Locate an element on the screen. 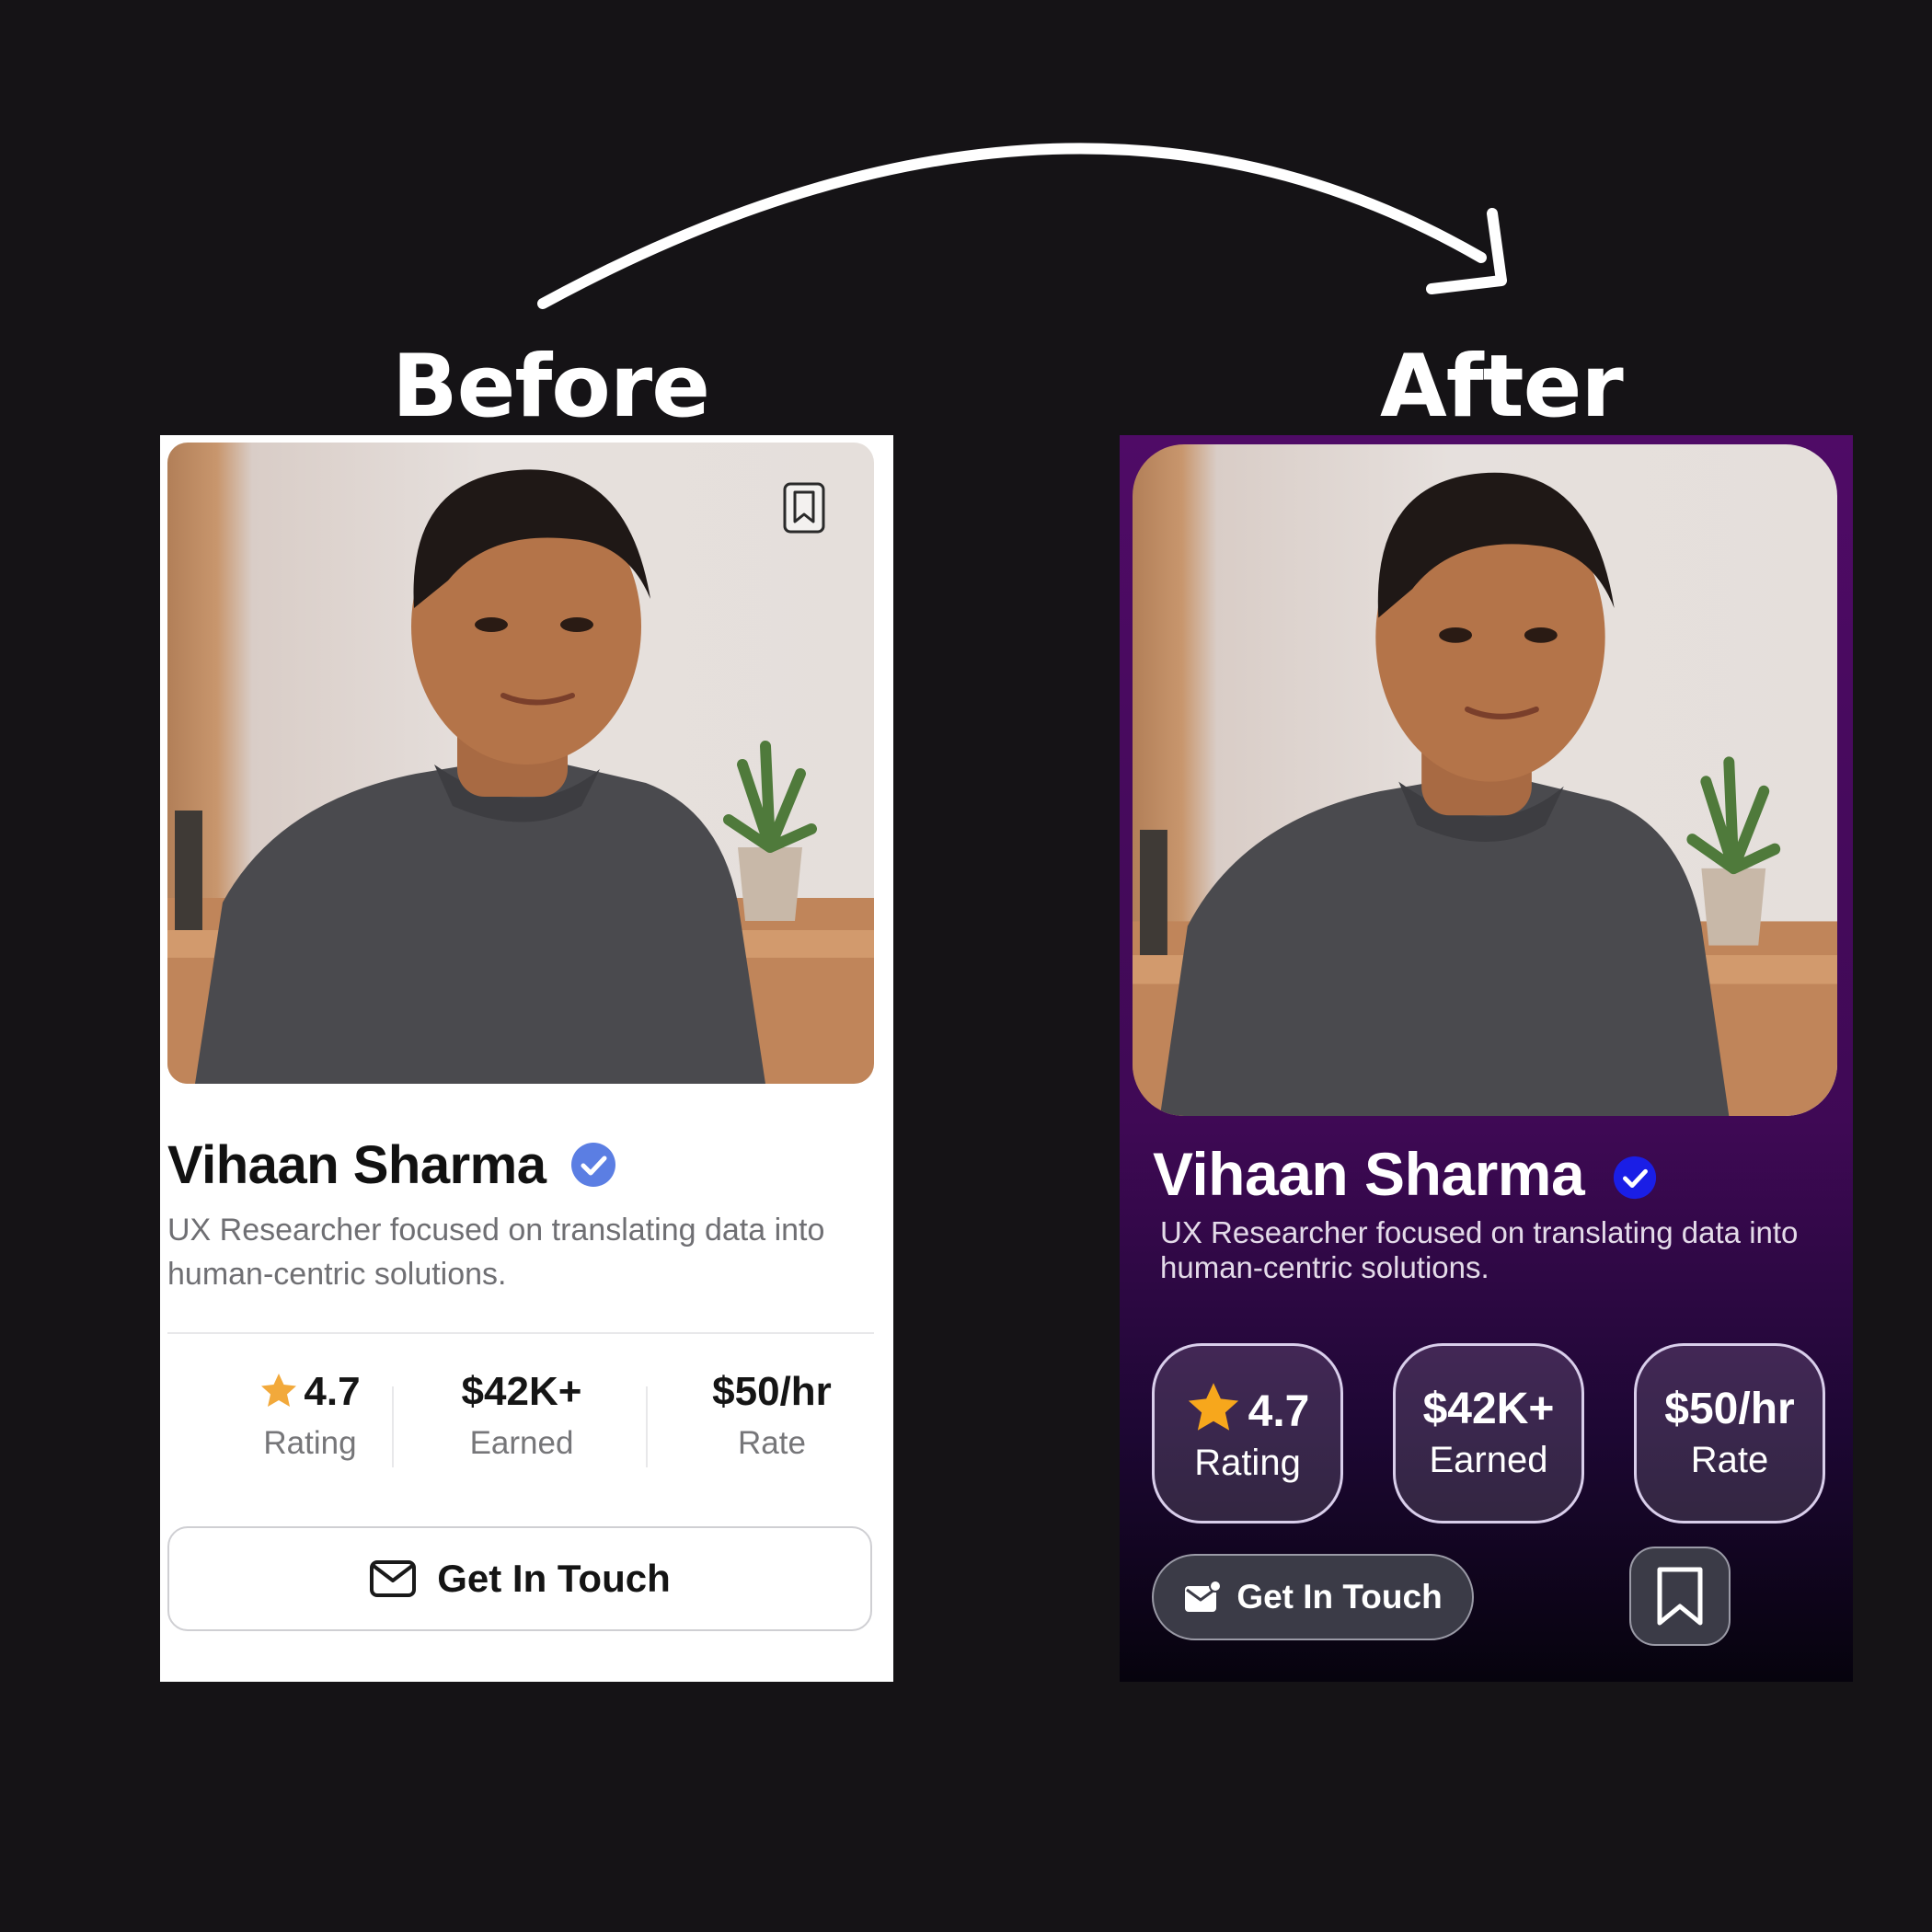 The height and width of the screenshot is (1932, 1932). after-heading: After is located at coordinates (1502, 387).